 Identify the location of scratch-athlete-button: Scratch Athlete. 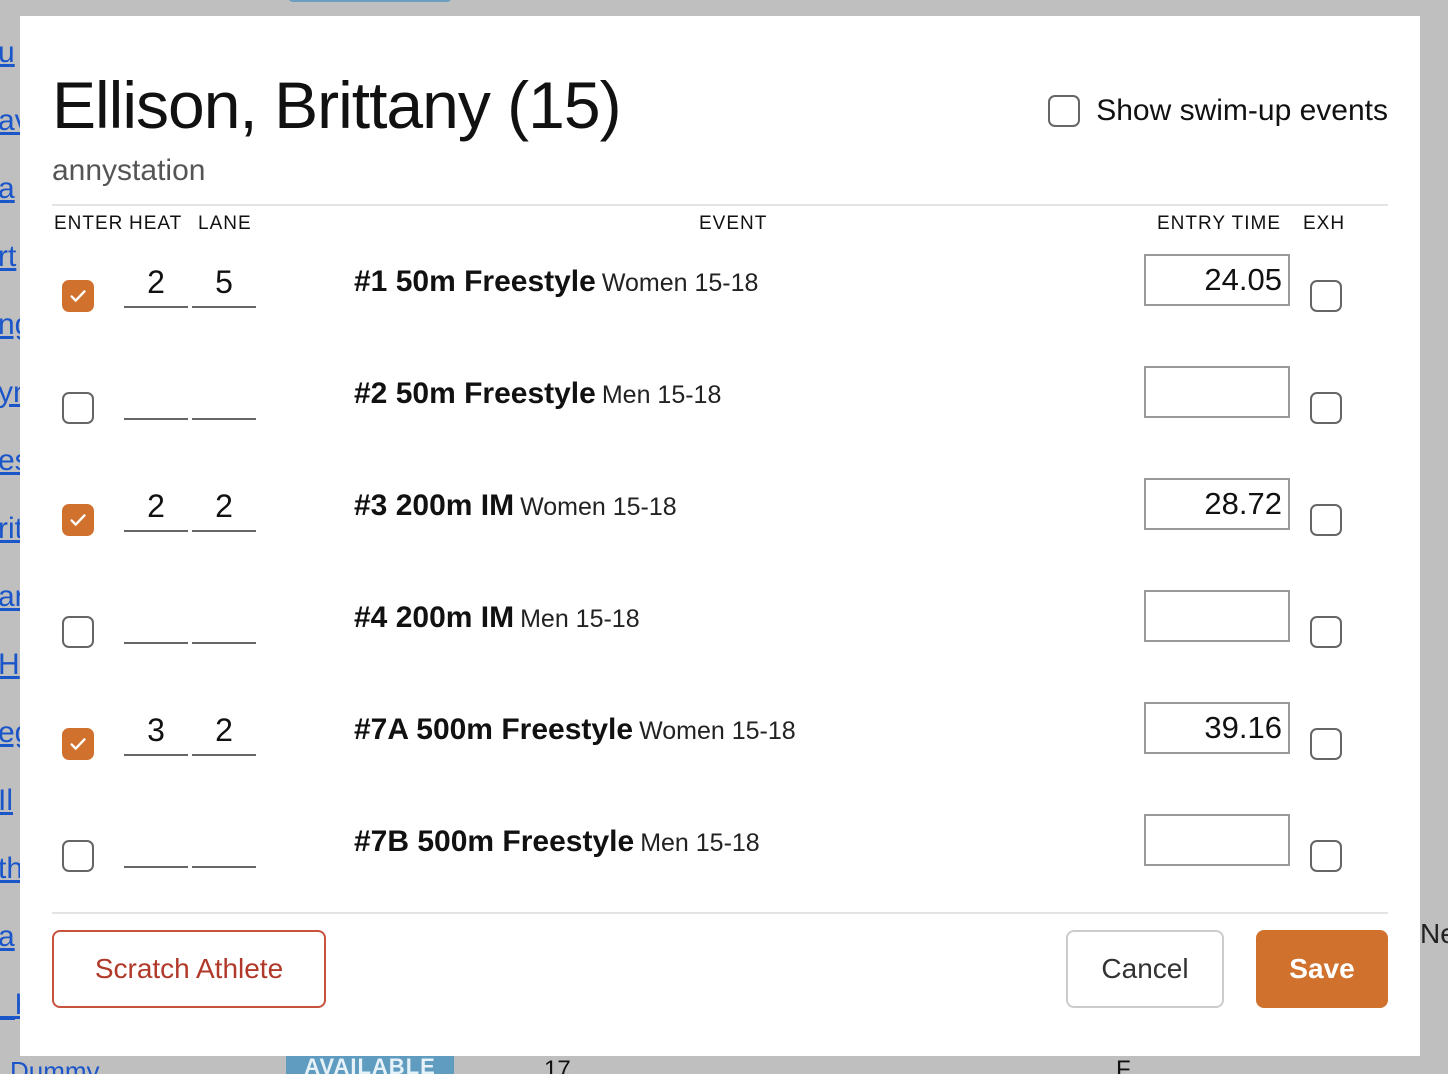
(189, 969).